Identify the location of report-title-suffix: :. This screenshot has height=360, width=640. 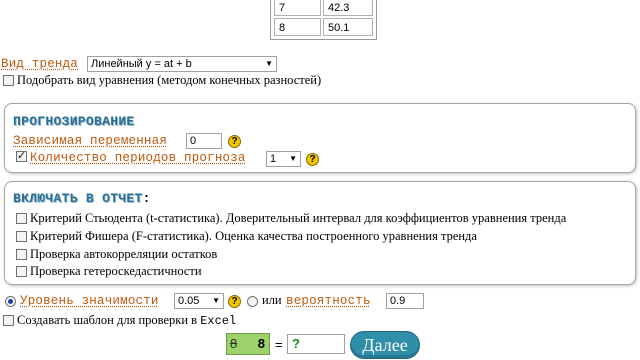
(146, 198).